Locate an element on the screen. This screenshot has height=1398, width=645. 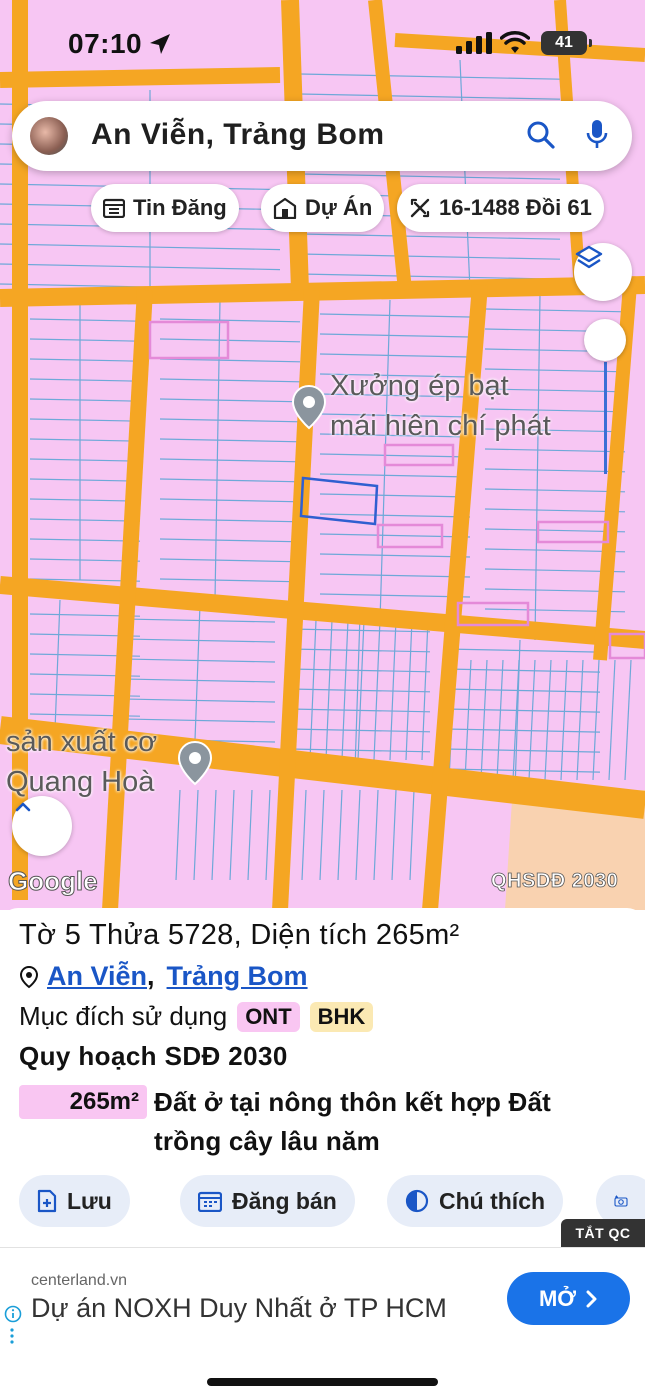
location-arrow-icon is located at coordinates (160, 44).